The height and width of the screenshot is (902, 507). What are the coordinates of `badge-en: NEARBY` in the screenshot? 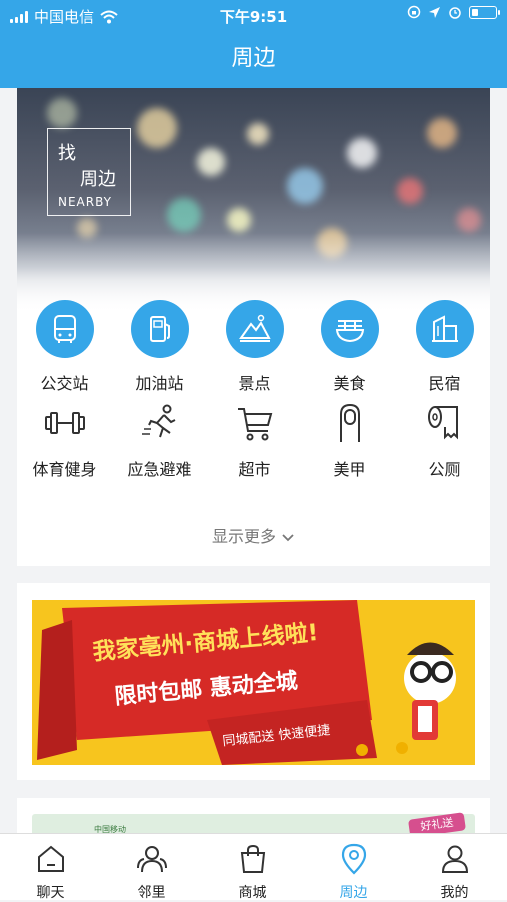 It's located at (85, 202).